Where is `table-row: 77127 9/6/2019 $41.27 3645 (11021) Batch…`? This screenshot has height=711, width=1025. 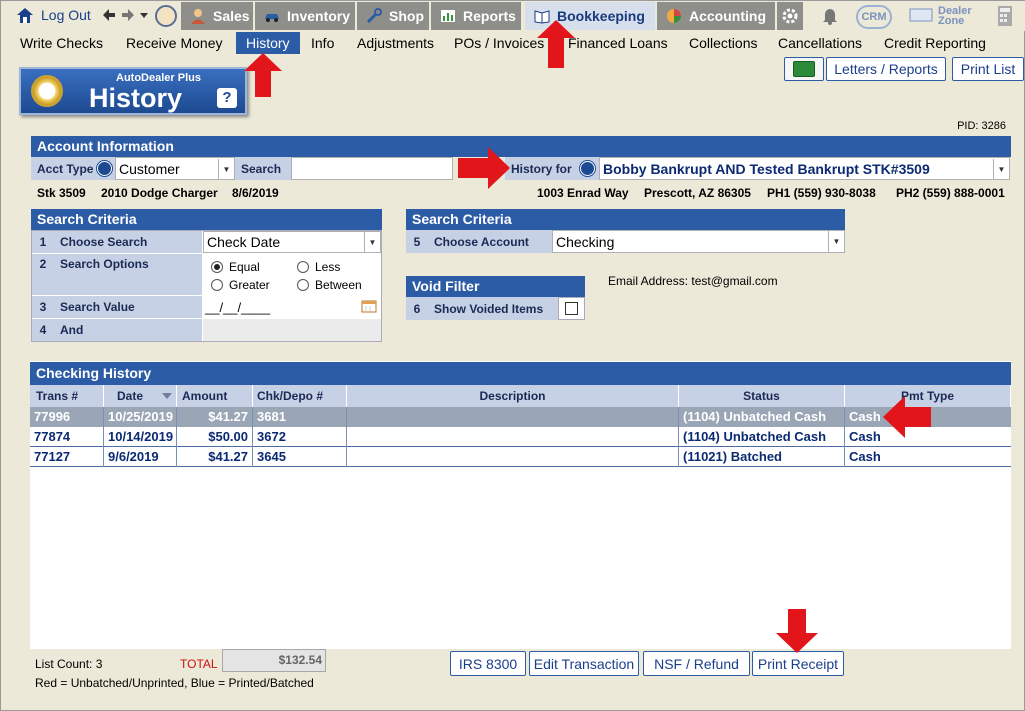
table-row: 77127 9/6/2019 $41.27 3645 (11021) Batch… is located at coordinates (520, 457).